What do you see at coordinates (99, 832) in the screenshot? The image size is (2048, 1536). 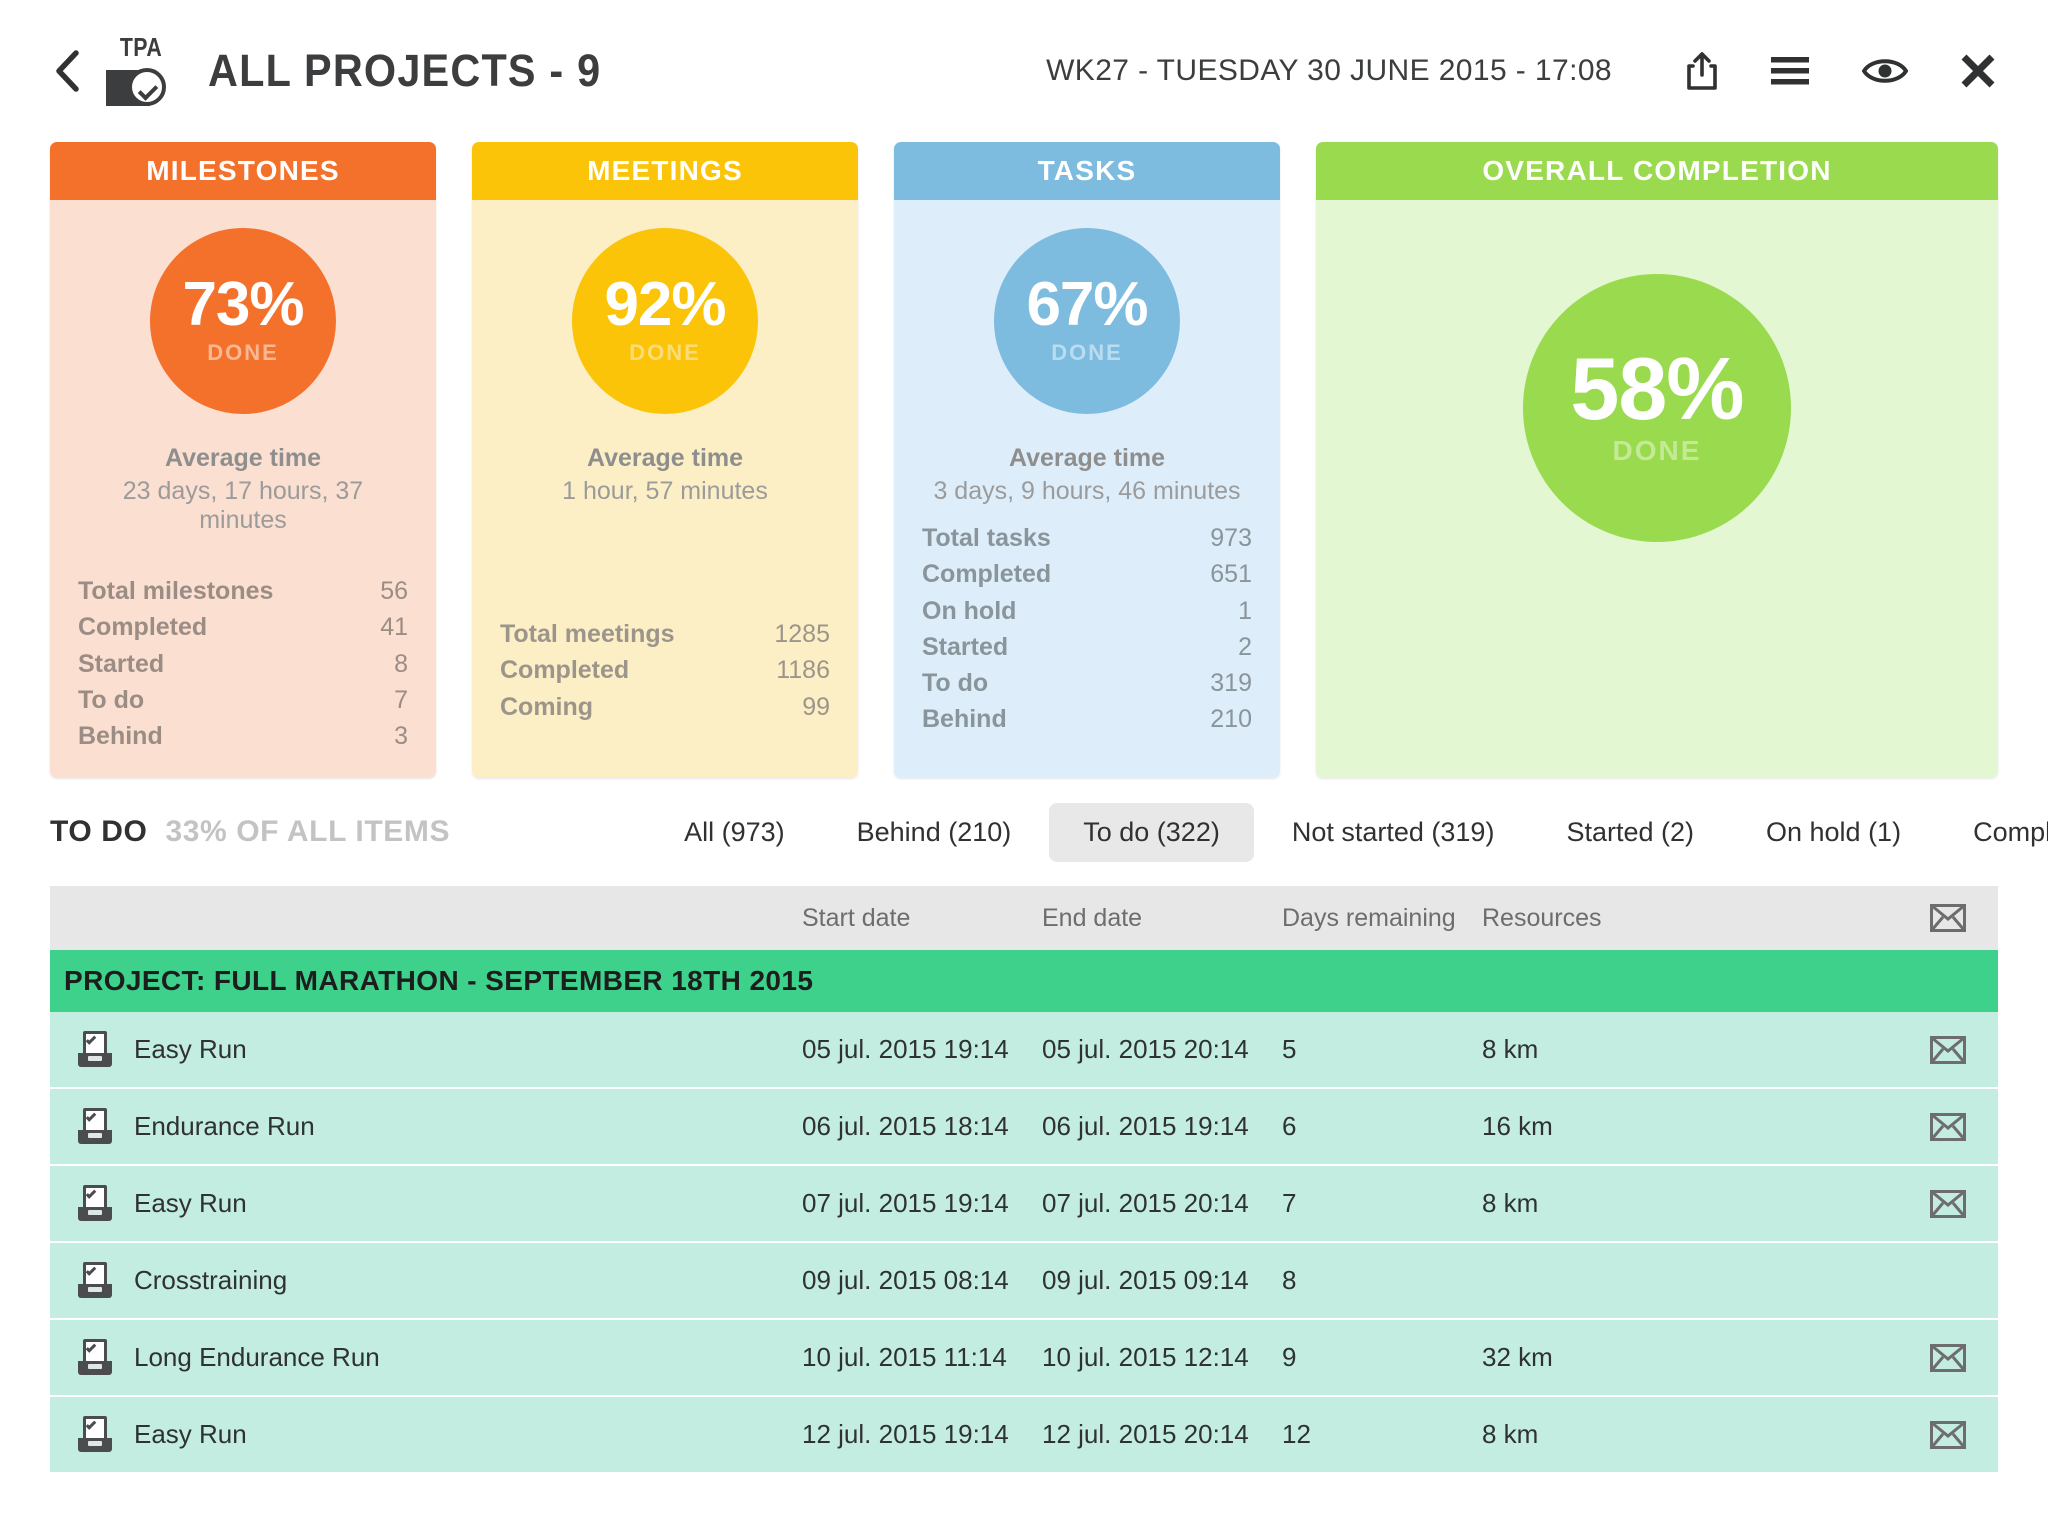 I see `section-title: TO DO` at bounding box center [99, 832].